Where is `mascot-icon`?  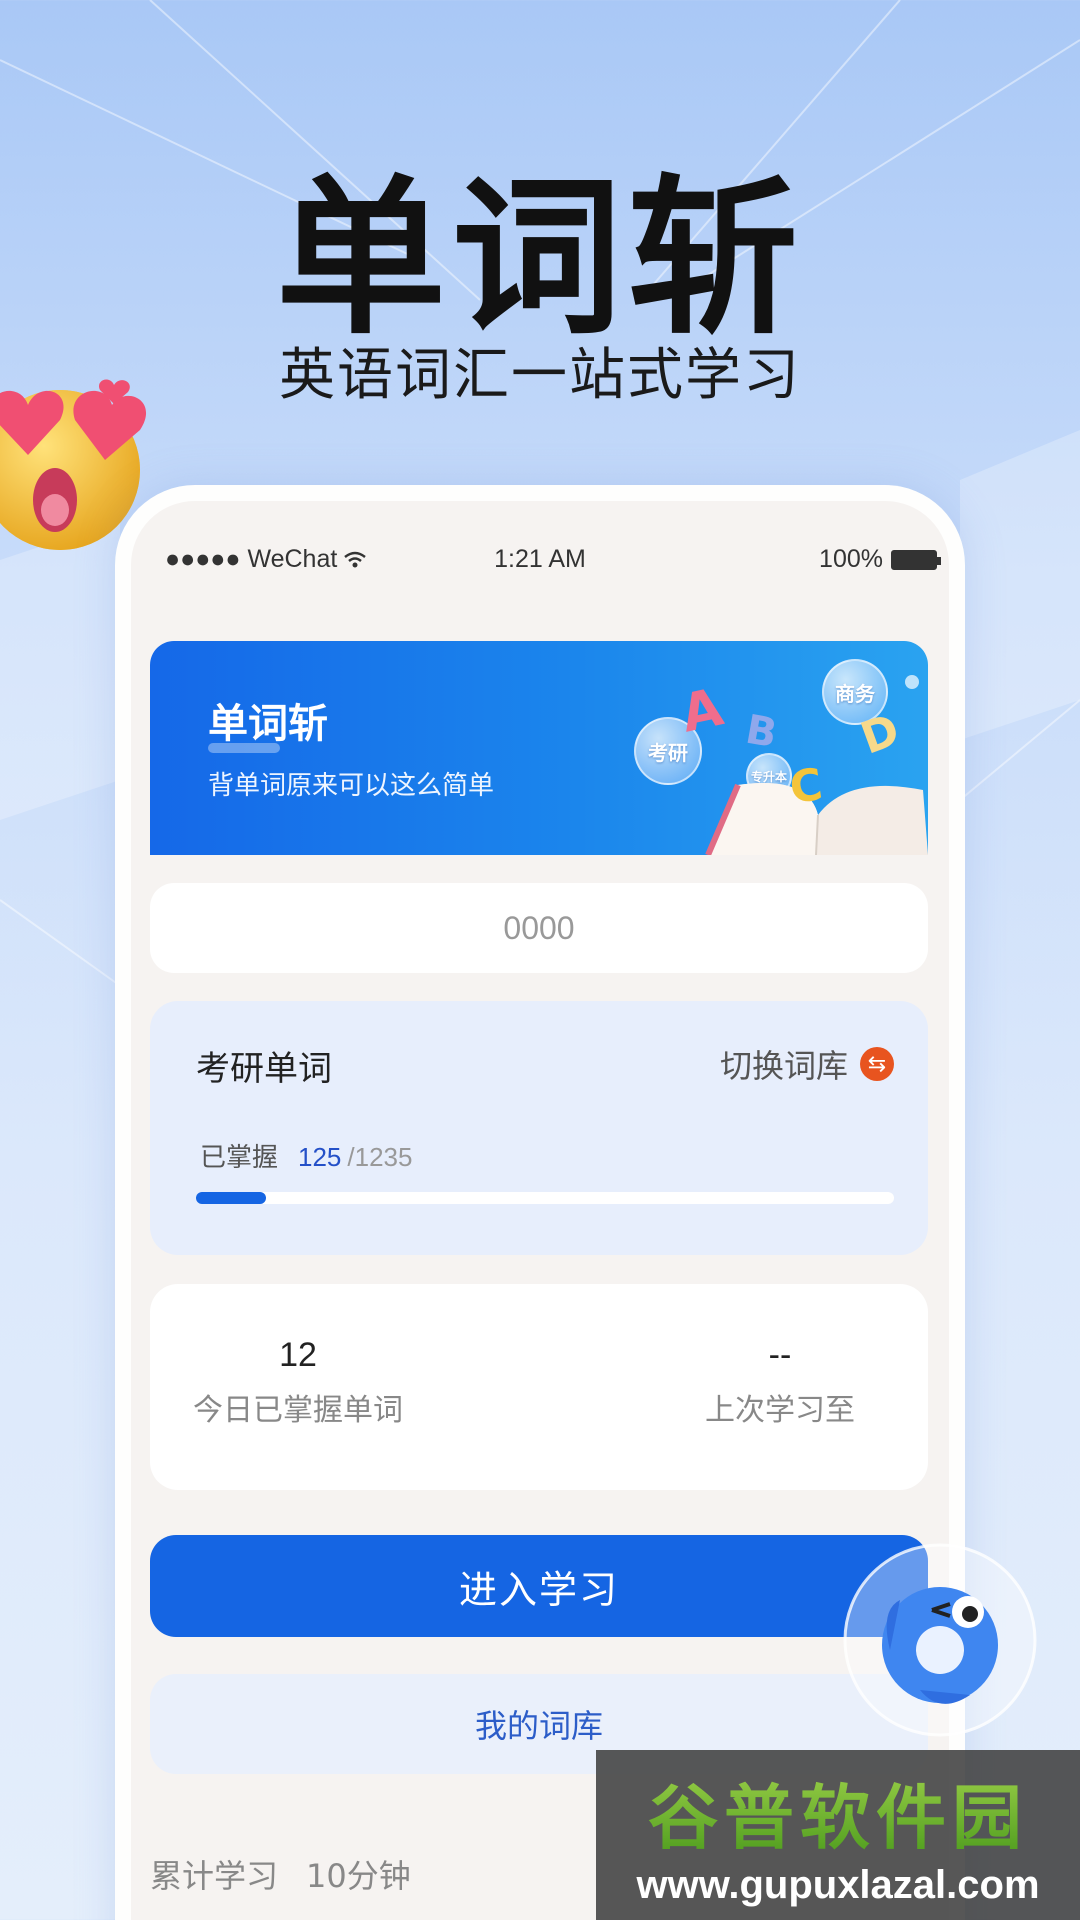
mascot-icon is located at coordinates (940, 1640).